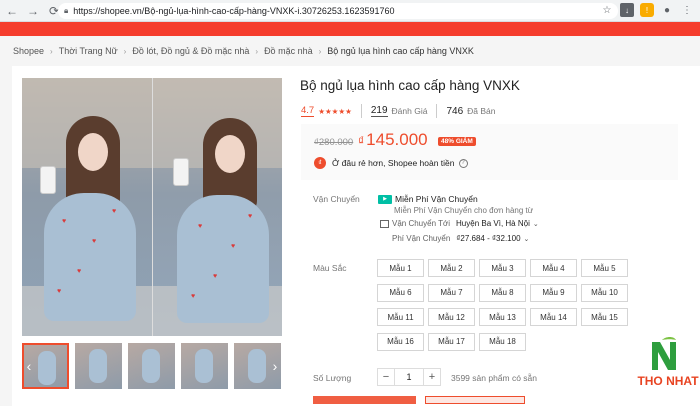 The height and width of the screenshot is (406, 700). Describe the element at coordinates (553, 292) in the screenshot. I see `color-option: Mẫu 9` at that location.